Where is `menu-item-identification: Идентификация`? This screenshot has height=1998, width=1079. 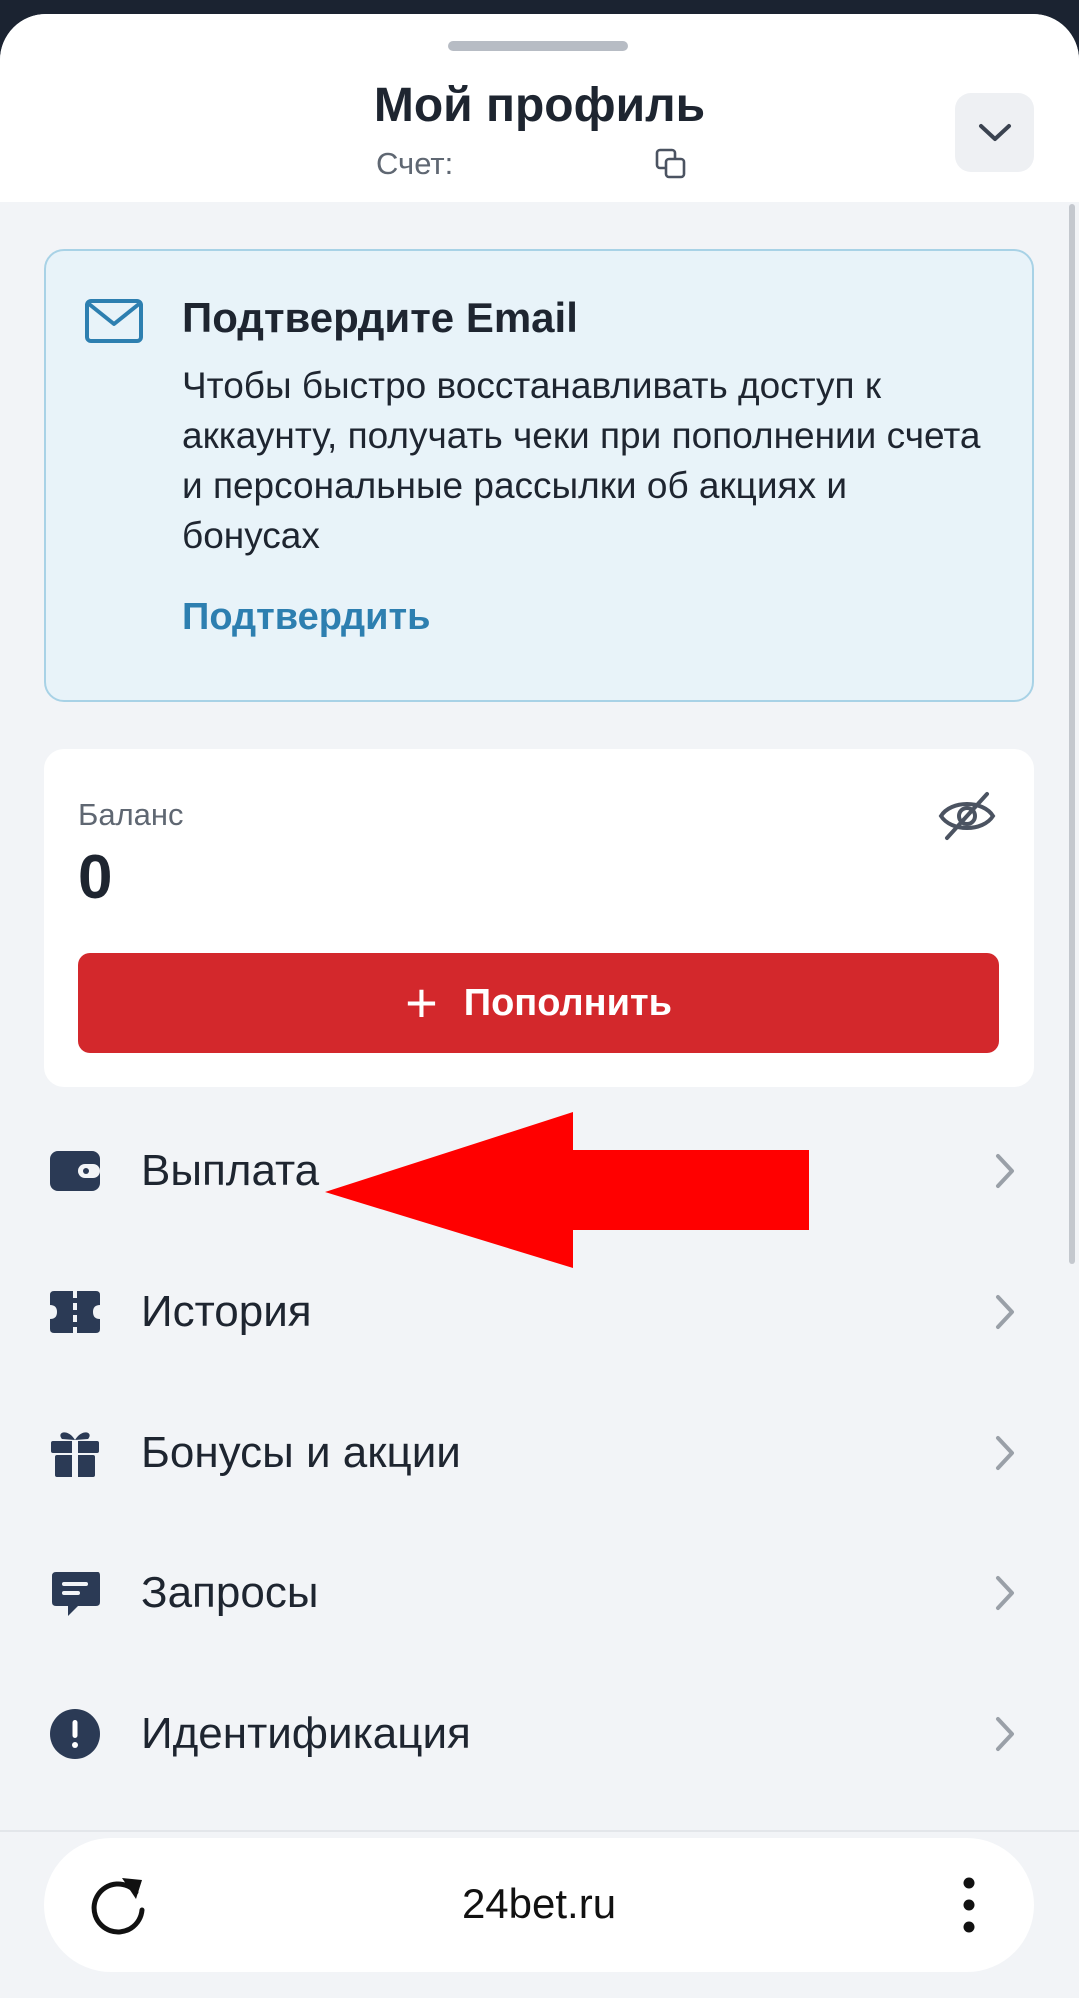 menu-item-identification: Идентификация is located at coordinates (539, 1734).